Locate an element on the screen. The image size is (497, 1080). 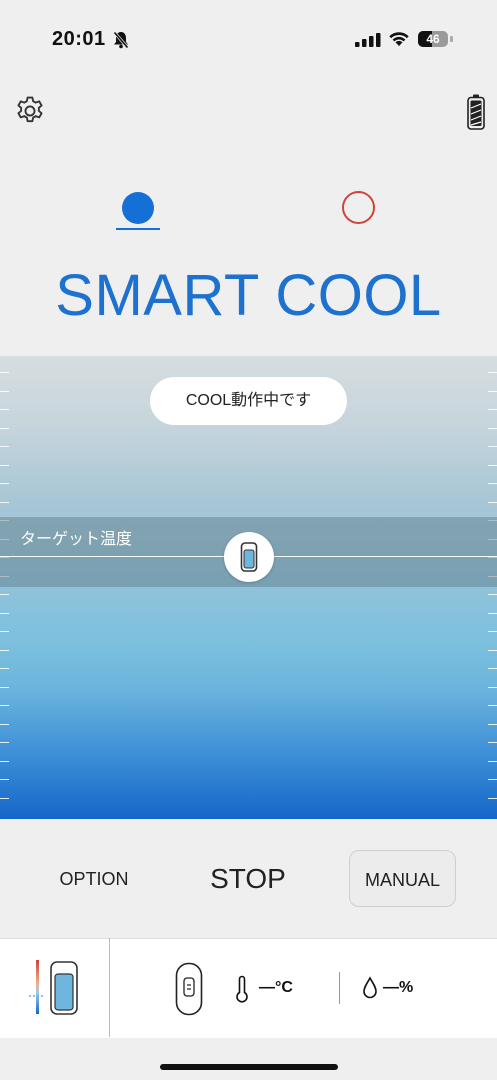
current-temperature-value: —°C is located at coordinates (276, 987).